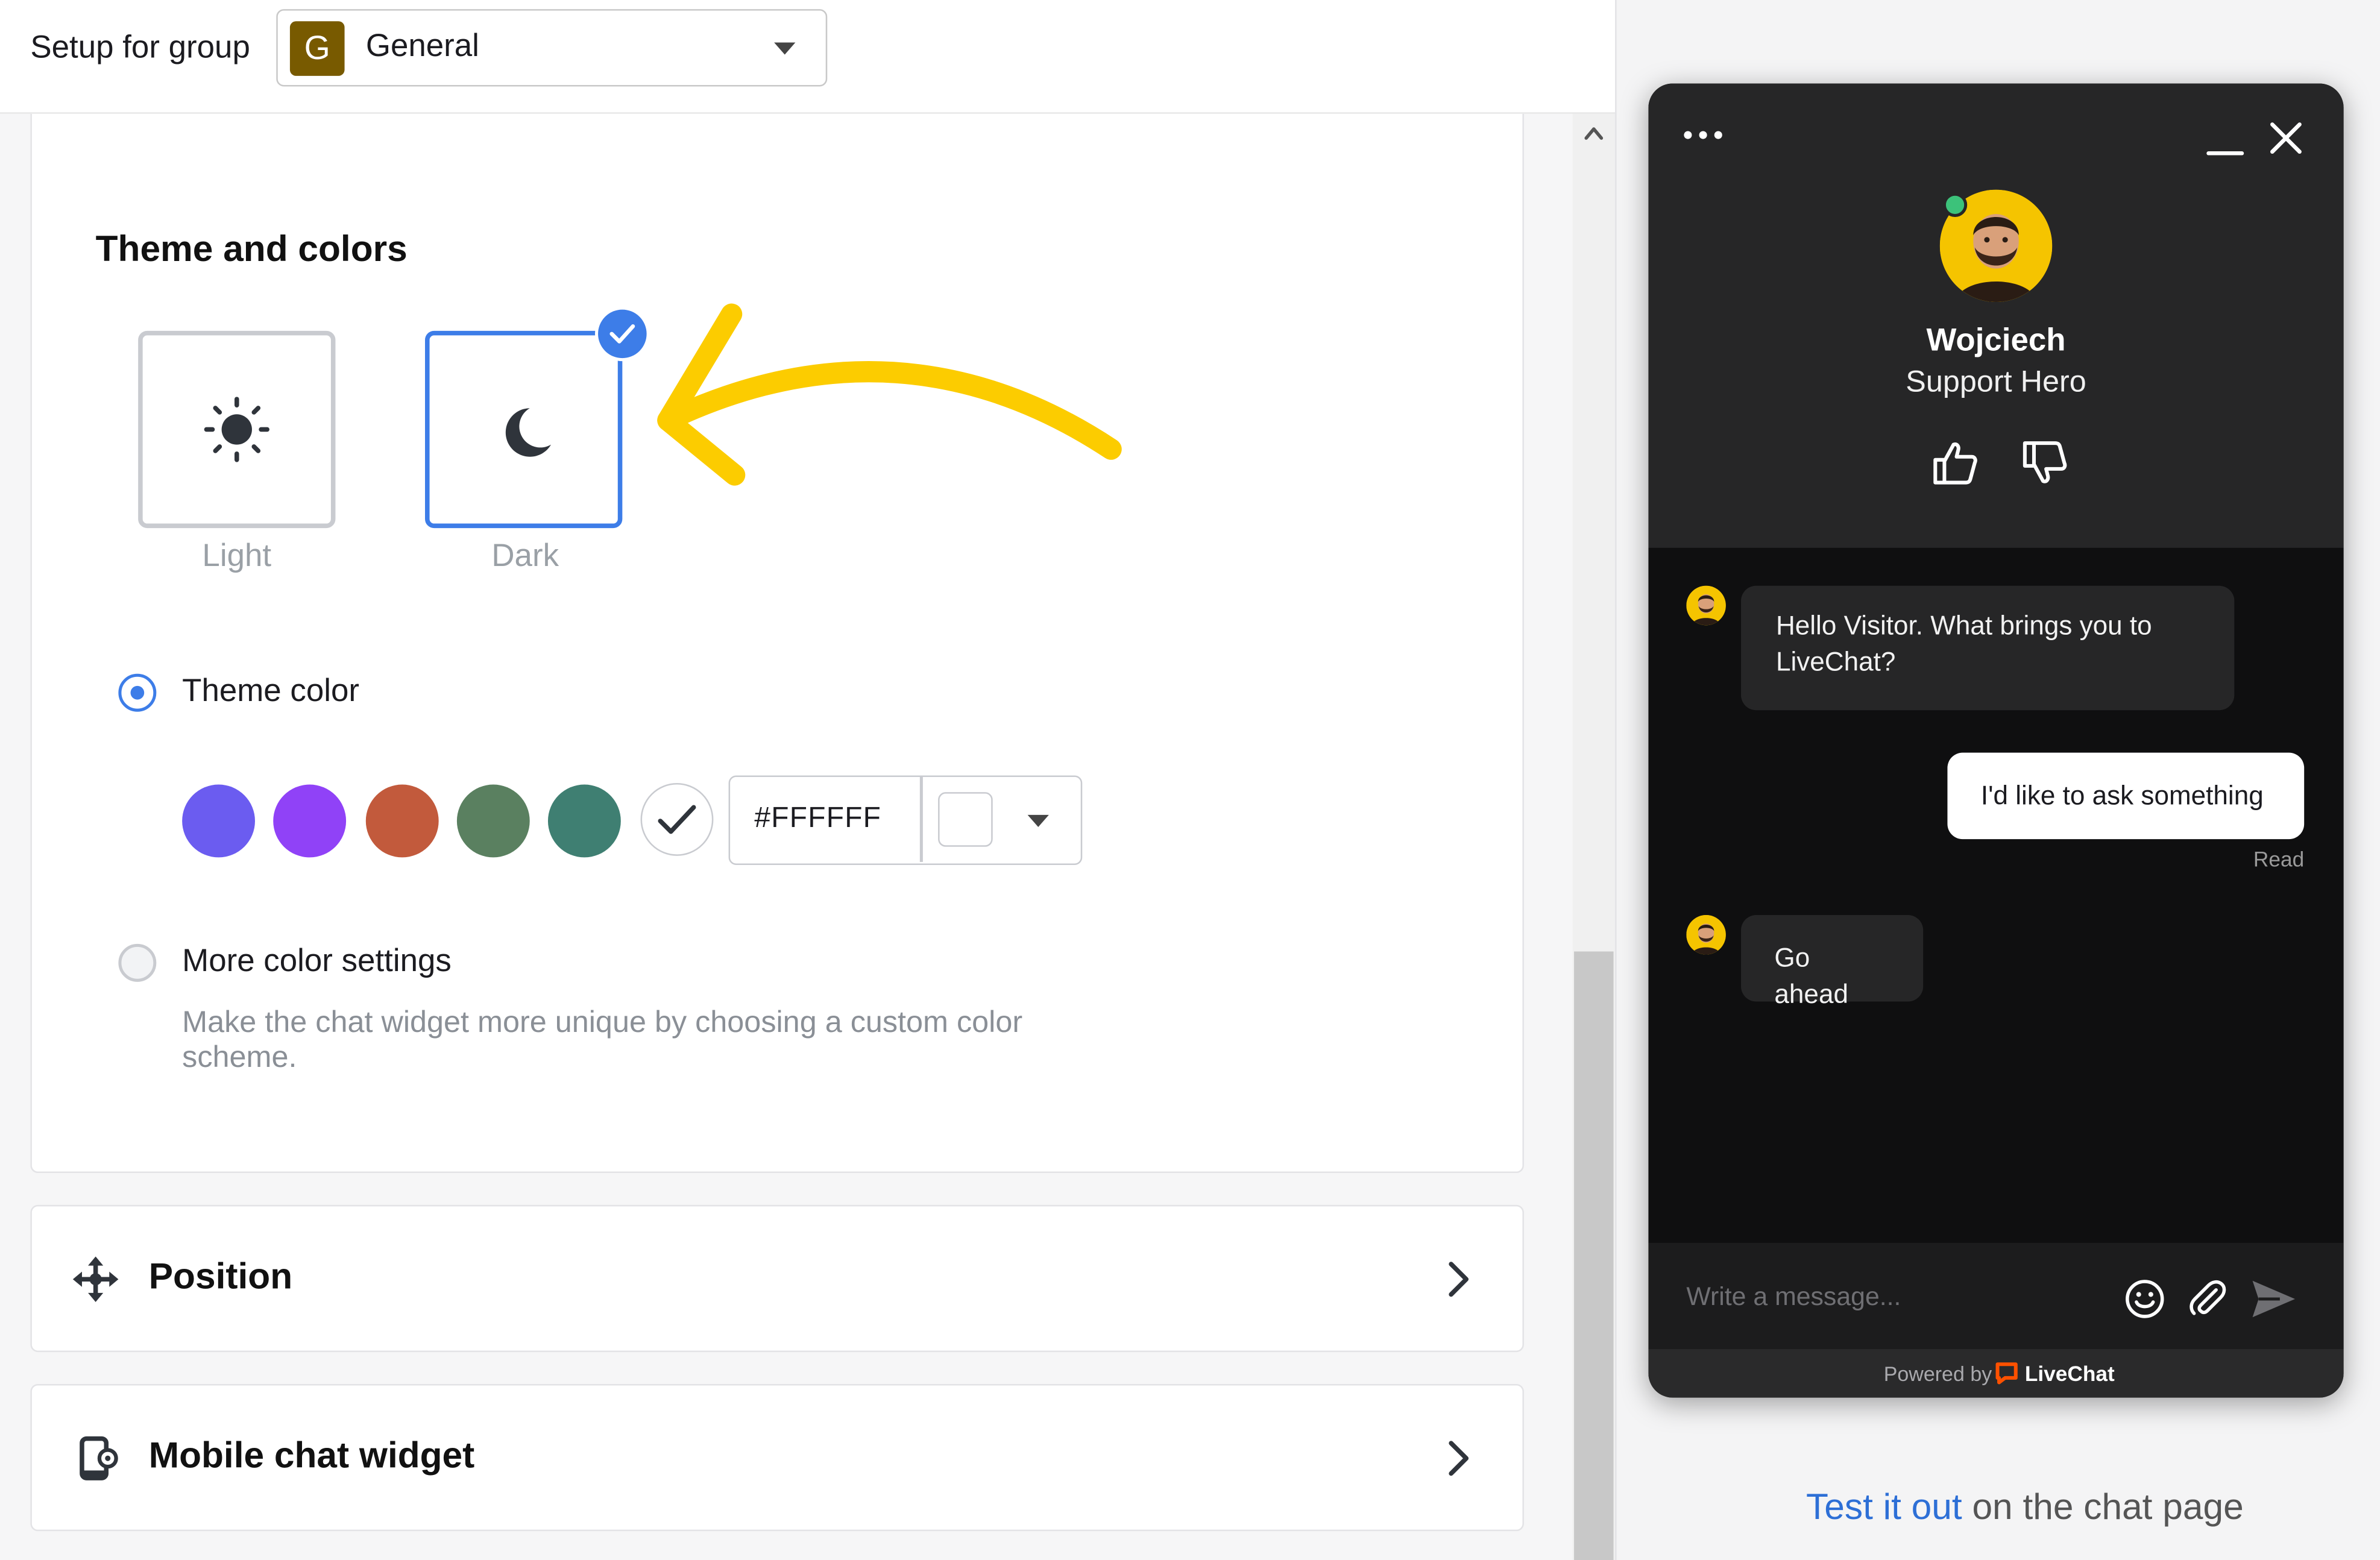 Image resolution: width=2380 pixels, height=1560 pixels. I want to click on thumbs-up-icon, so click(1955, 463).